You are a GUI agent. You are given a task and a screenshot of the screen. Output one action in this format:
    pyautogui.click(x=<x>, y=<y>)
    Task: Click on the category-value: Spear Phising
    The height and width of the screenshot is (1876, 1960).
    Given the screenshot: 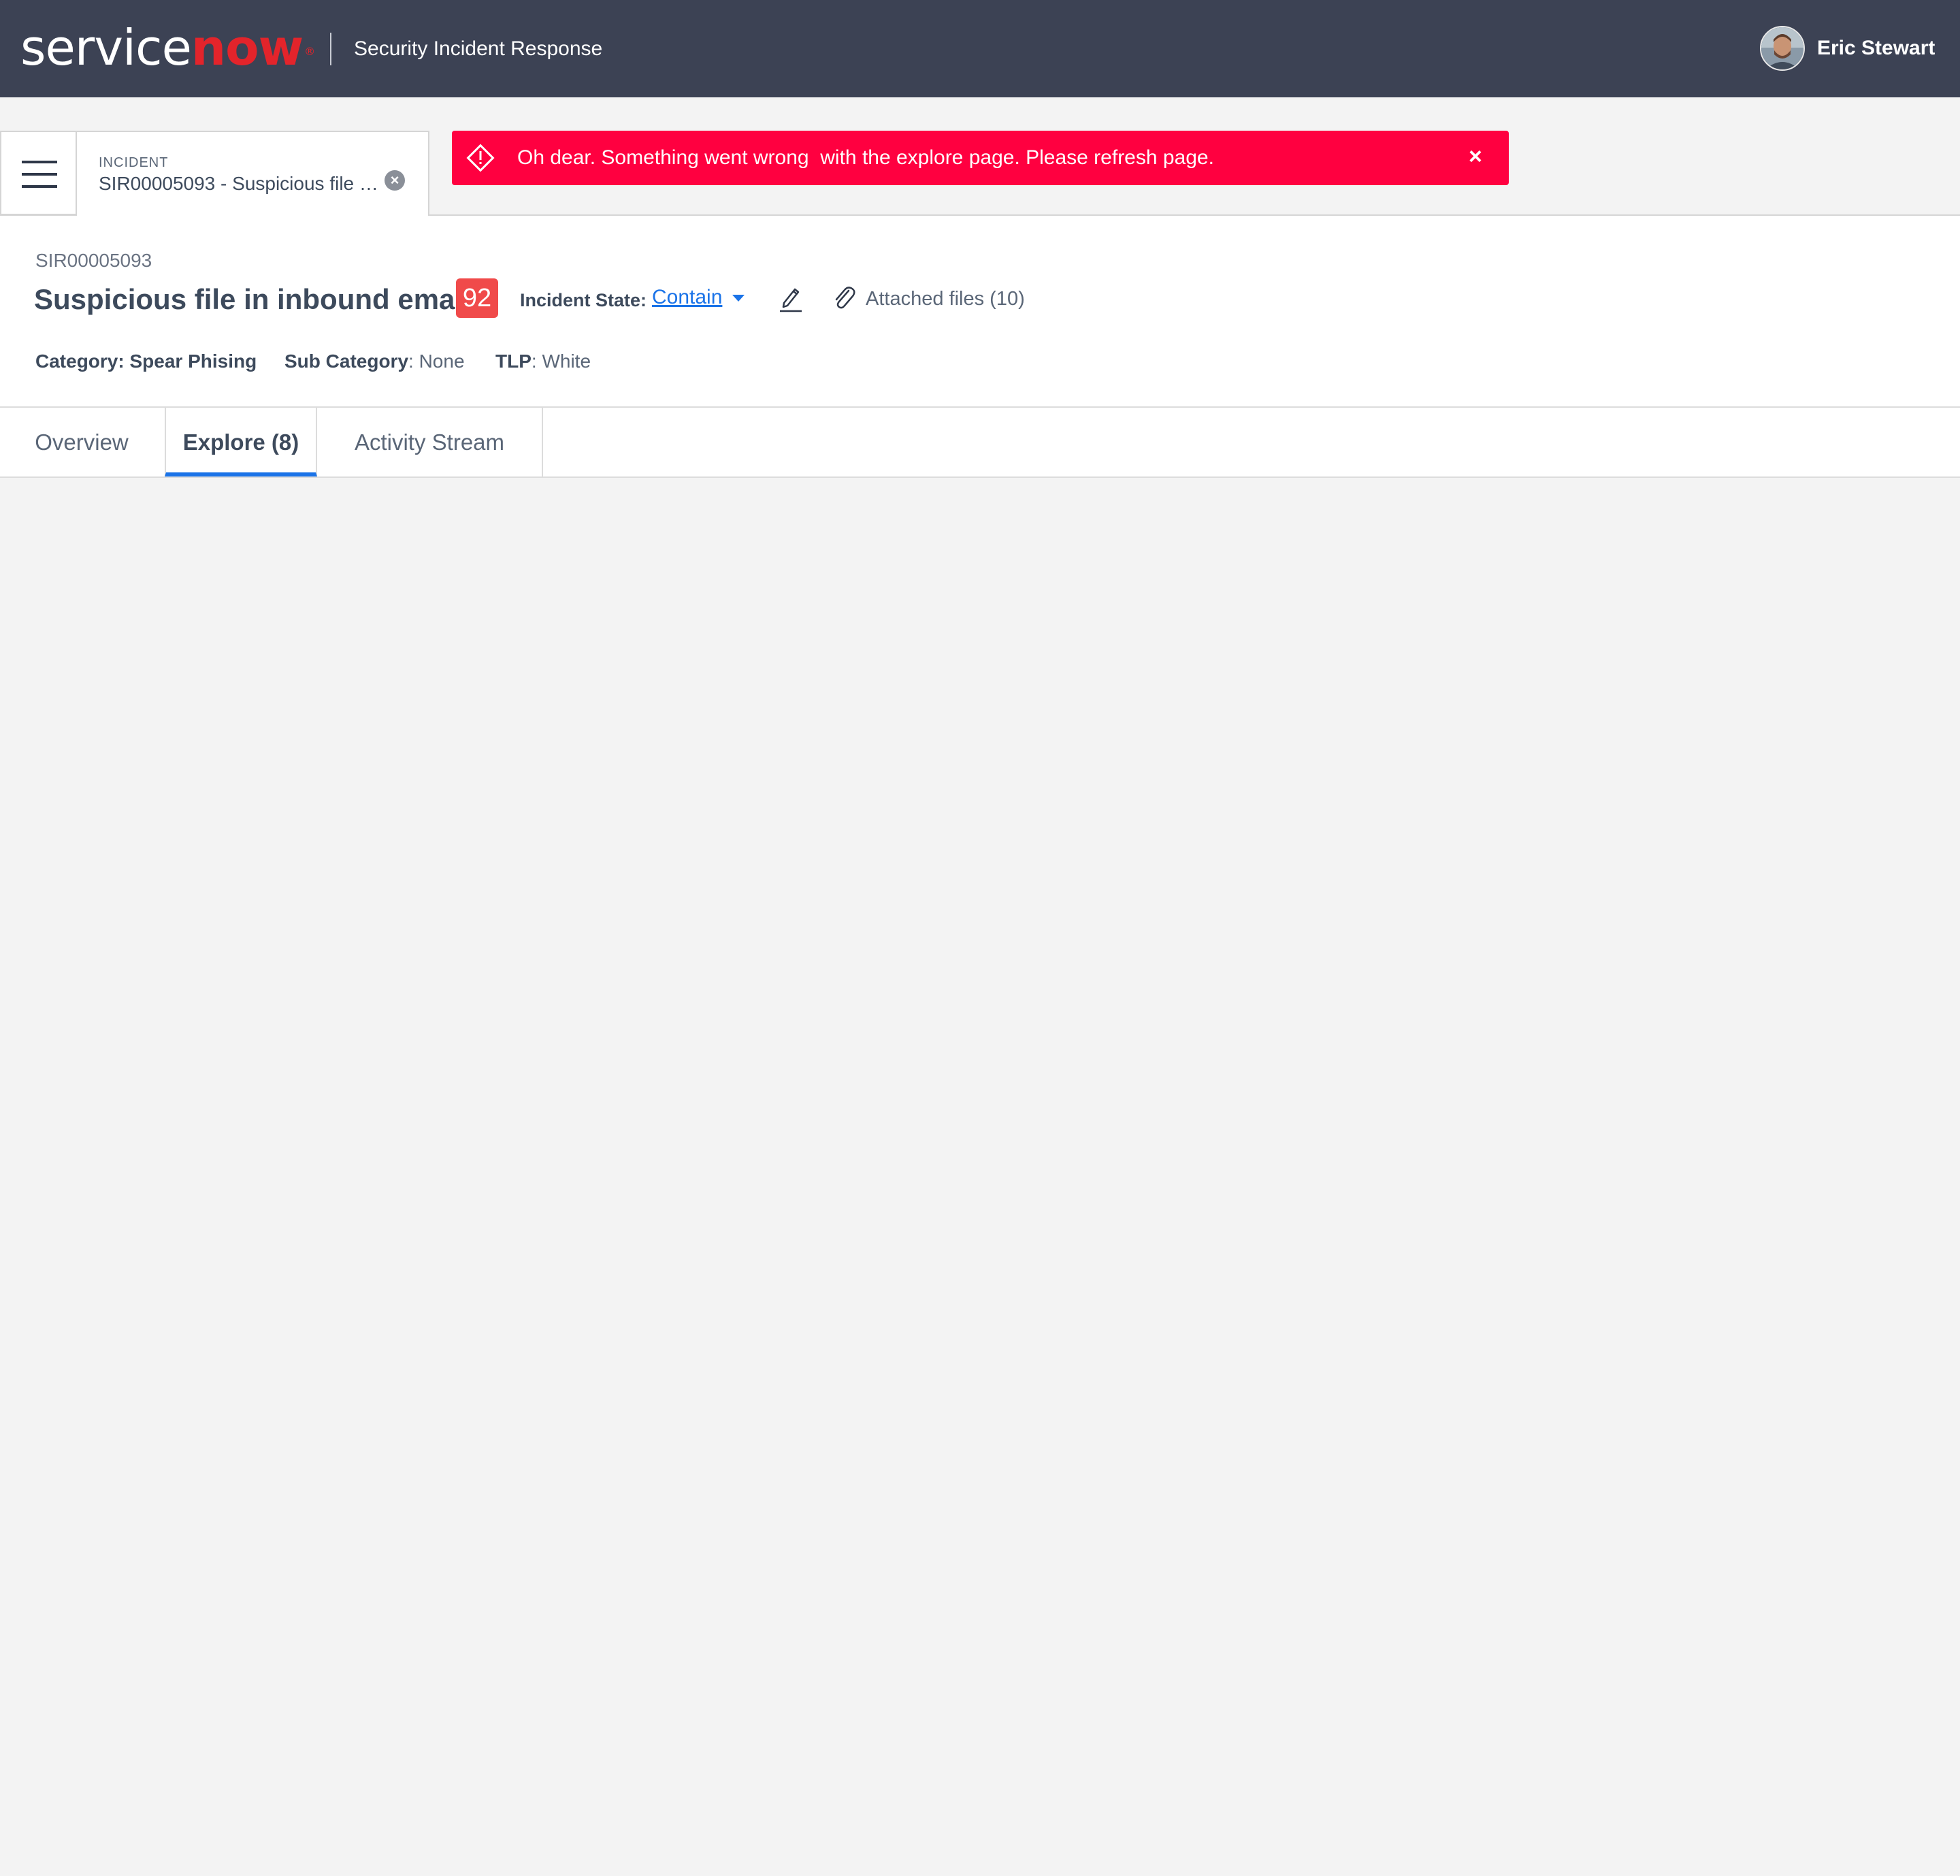 What is the action you would take?
    pyautogui.click(x=193, y=361)
    